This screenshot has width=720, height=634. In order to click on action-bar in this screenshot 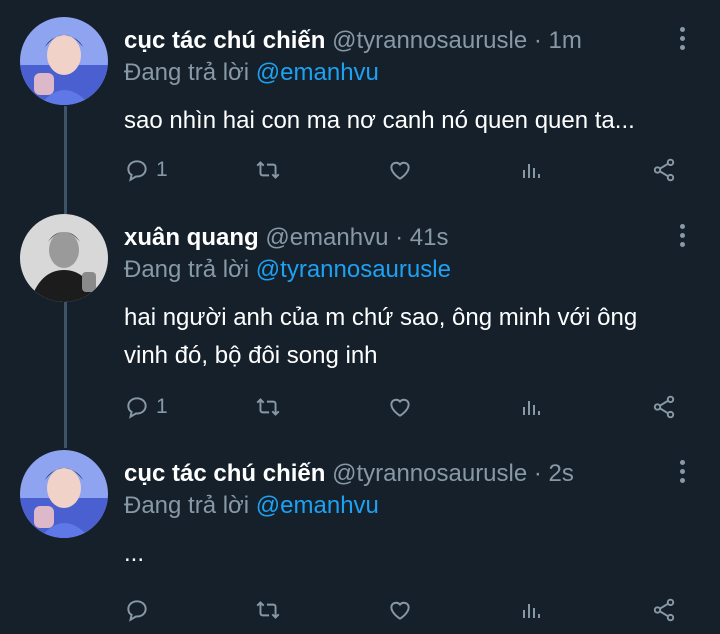, I will do `click(360, 610)`.